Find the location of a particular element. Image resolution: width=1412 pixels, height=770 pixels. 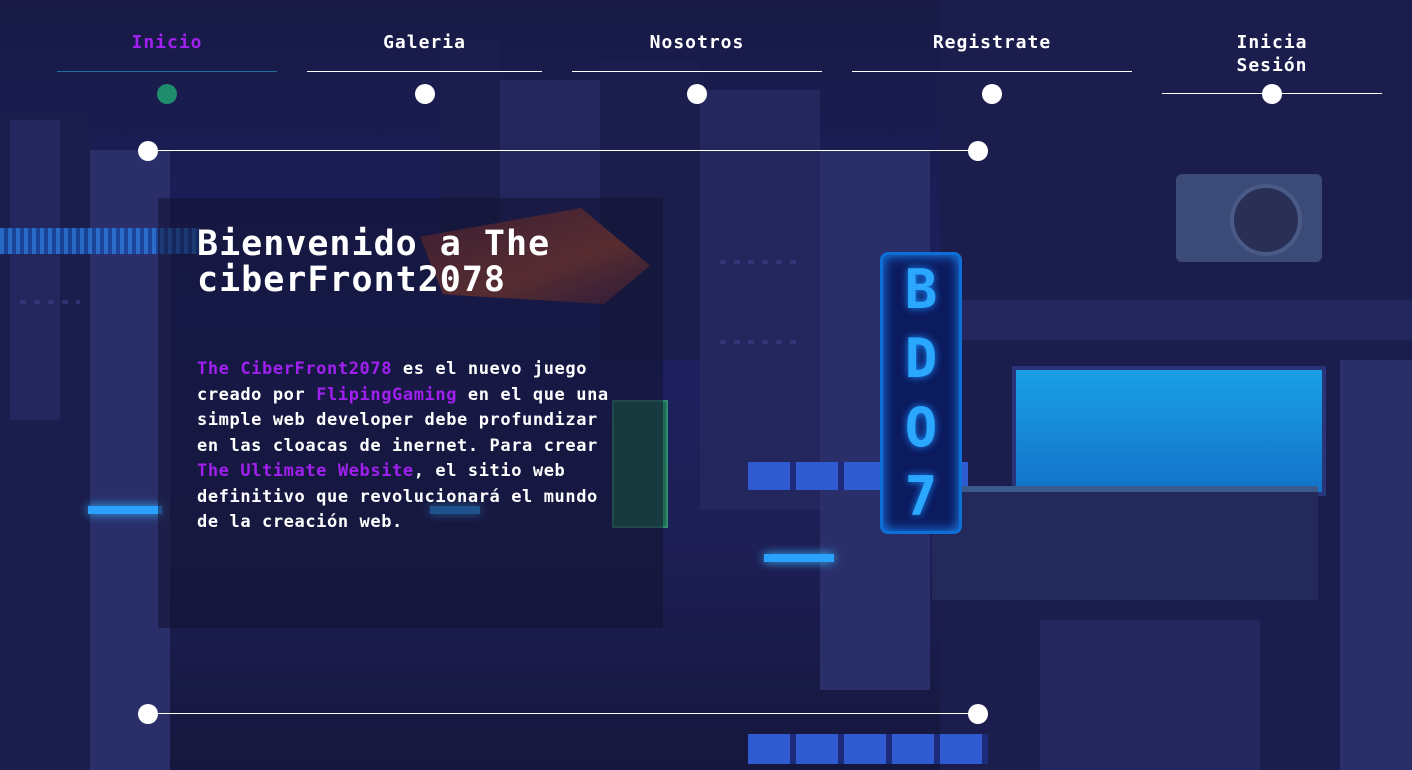

frame-line-bottom is located at coordinates (563, 713).